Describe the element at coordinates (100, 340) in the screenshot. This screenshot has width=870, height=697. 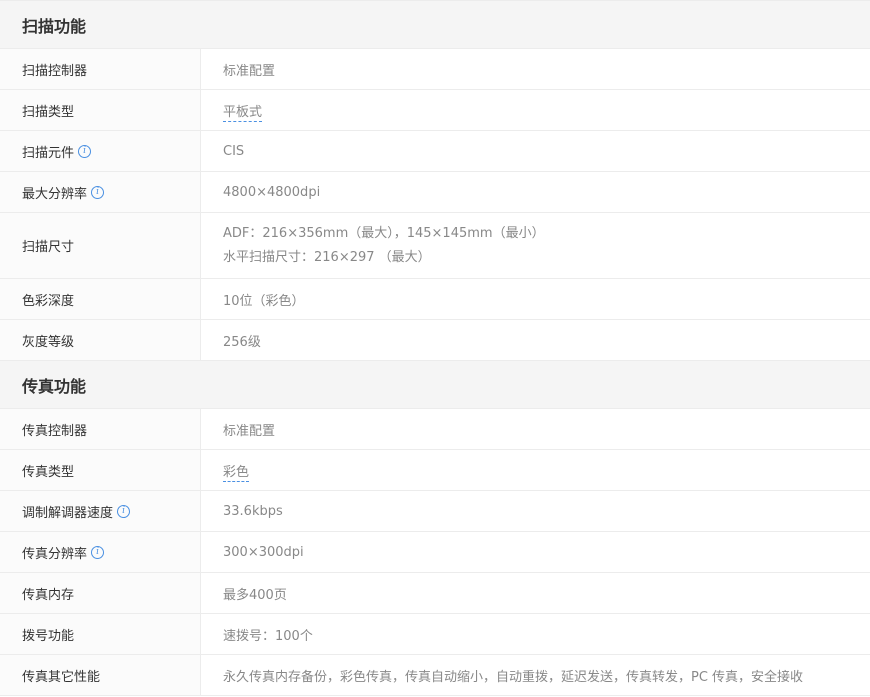
I see `spec-label: 灰度等级` at that location.